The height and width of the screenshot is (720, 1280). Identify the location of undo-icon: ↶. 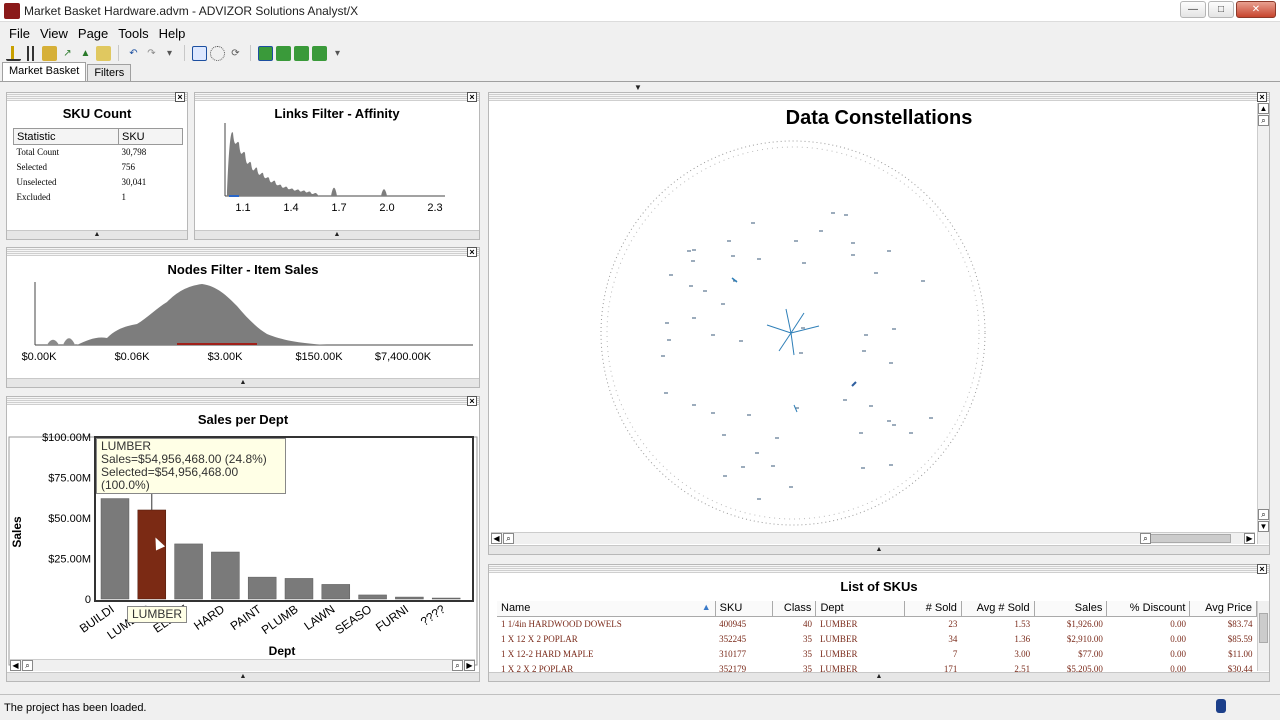
(133, 53).